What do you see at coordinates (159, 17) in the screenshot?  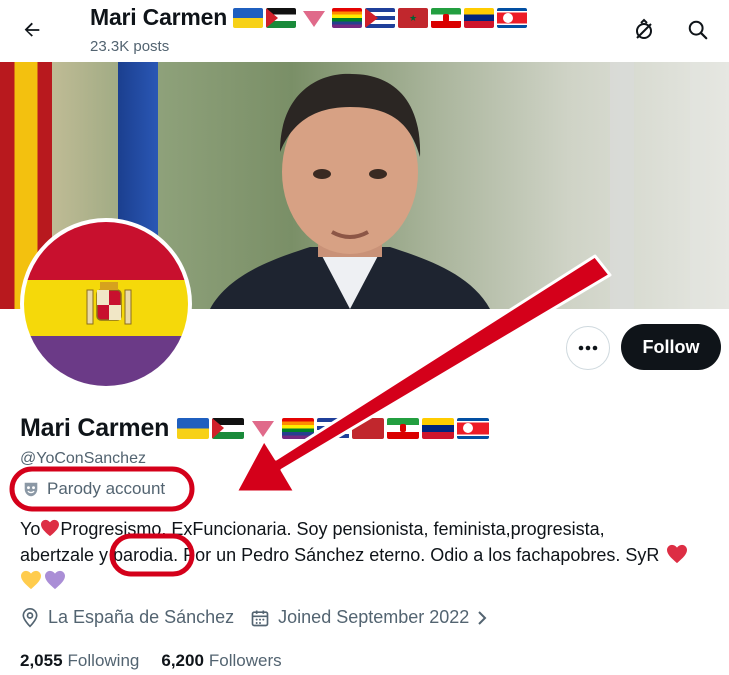 I see `header-name: Mari Carmen` at bounding box center [159, 17].